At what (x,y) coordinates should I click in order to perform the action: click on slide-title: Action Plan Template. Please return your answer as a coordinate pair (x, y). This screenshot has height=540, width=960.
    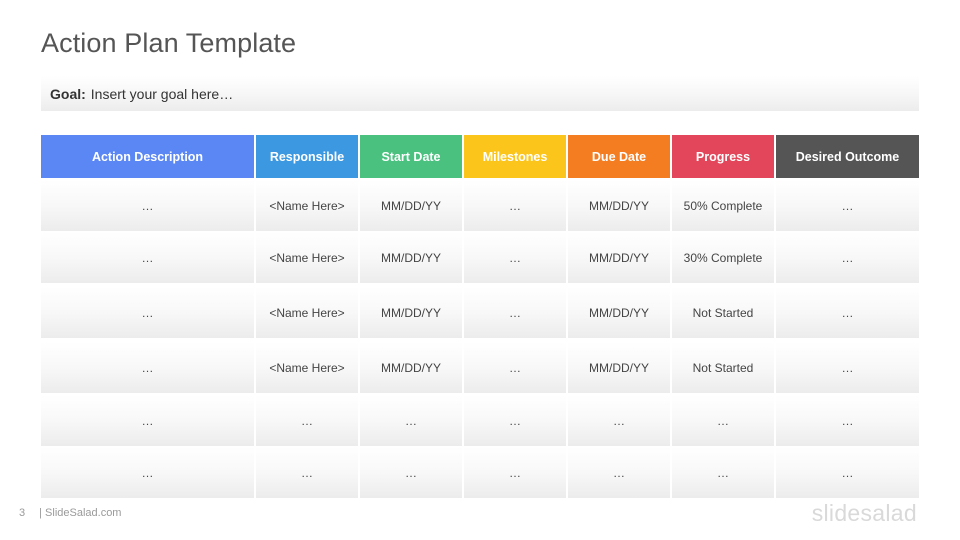
    Looking at the image, I should click on (169, 43).